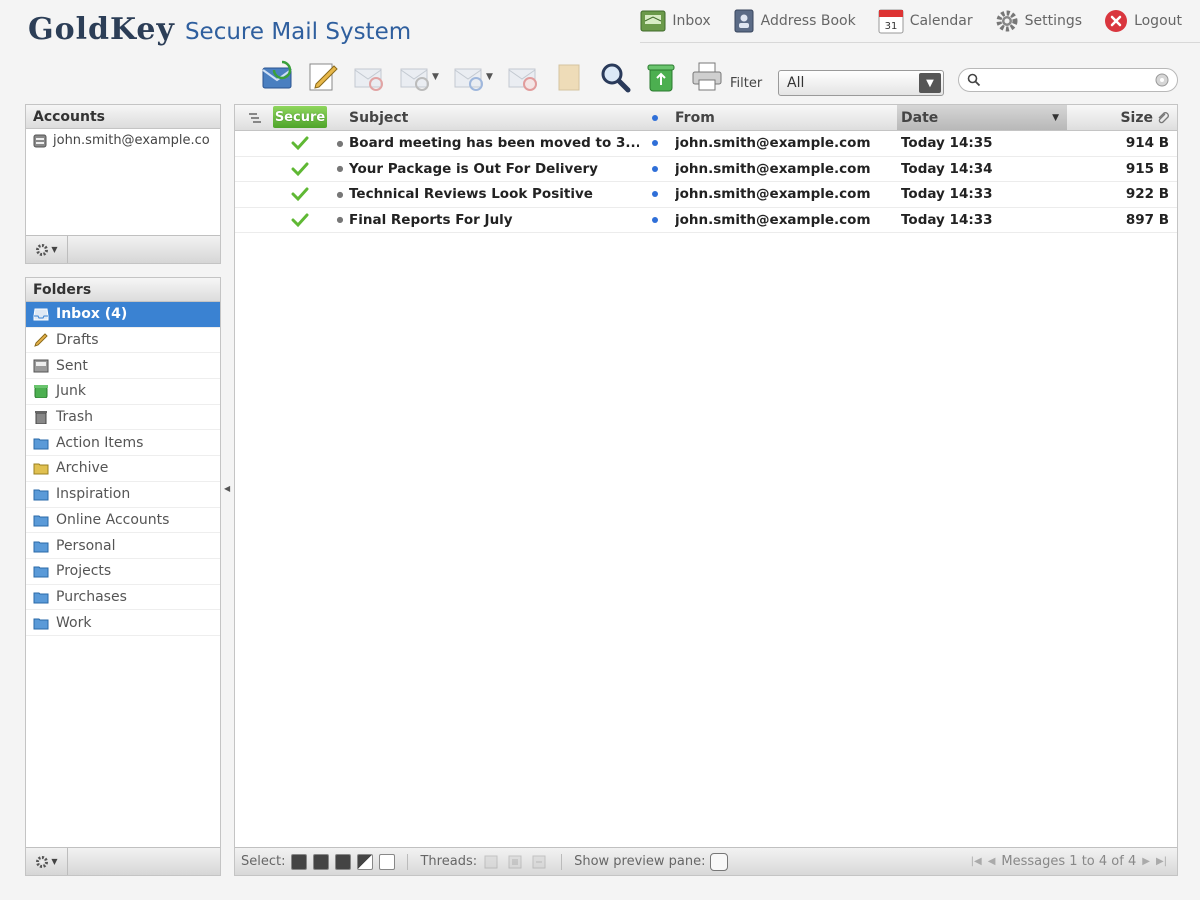  What do you see at coordinates (408, 861) in the screenshot?
I see `footer-divider` at bounding box center [408, 861].